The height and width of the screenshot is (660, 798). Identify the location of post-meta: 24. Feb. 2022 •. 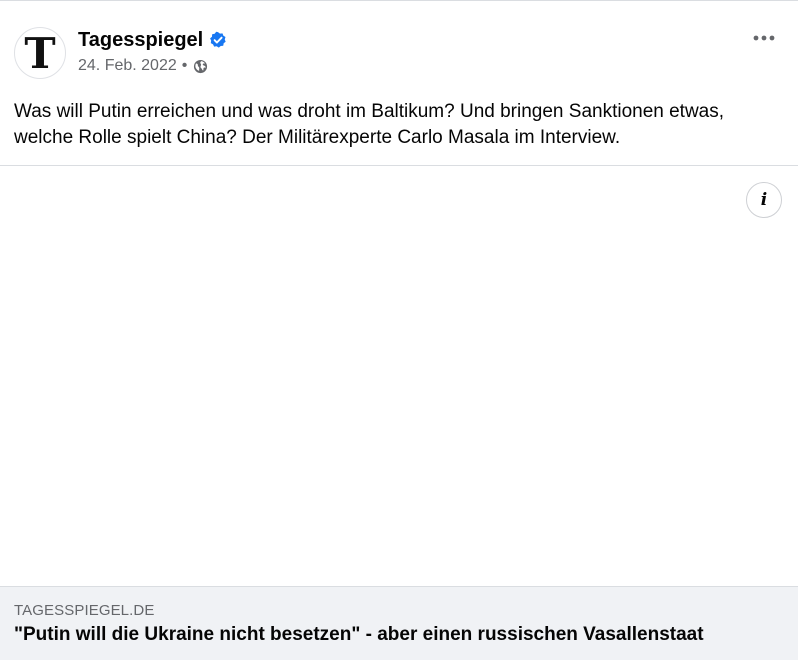
(143, 66).